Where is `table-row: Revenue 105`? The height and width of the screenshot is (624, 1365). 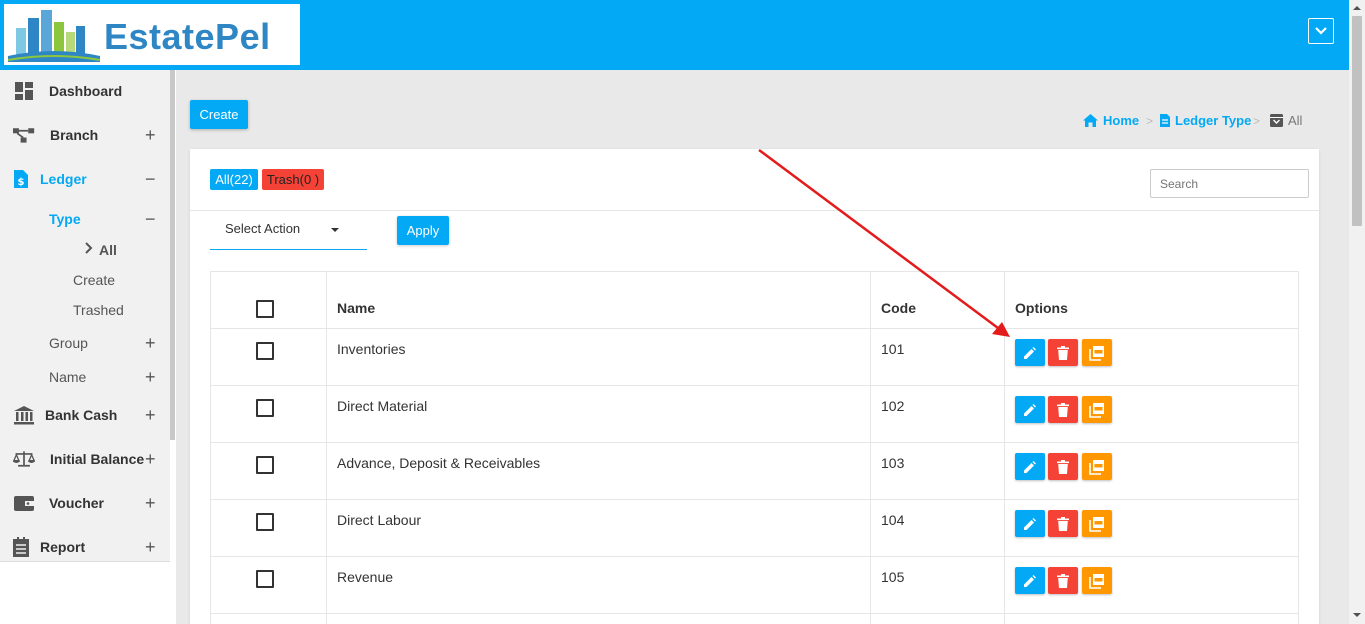
table-row: Revenue 105 is located at coordinates (754, 585).